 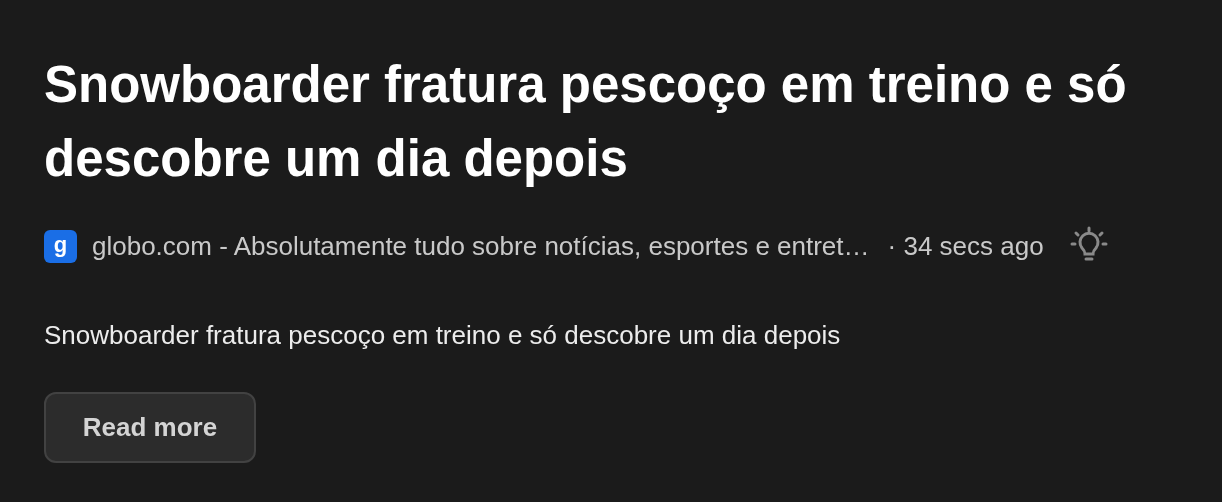 What do you see at coordinates (60, 246) in the screenshot?
I see `favicon: g` at bounding box center [60, 246].